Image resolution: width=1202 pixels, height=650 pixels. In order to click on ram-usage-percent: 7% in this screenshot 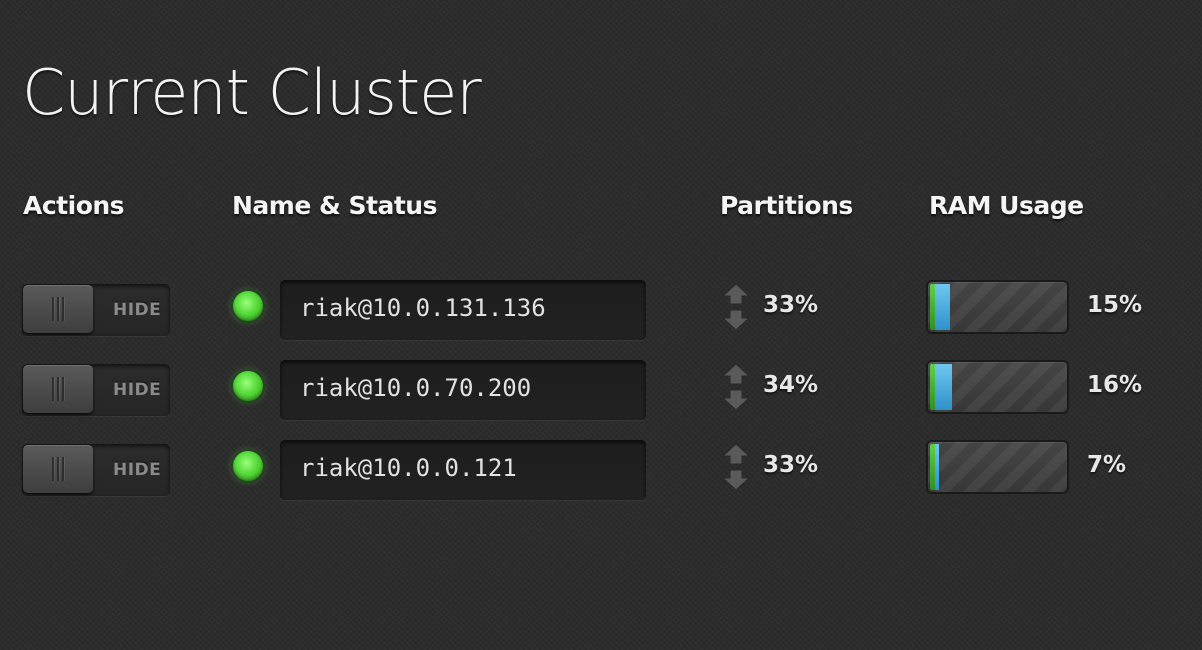, I will do `click(1107, 465)`.